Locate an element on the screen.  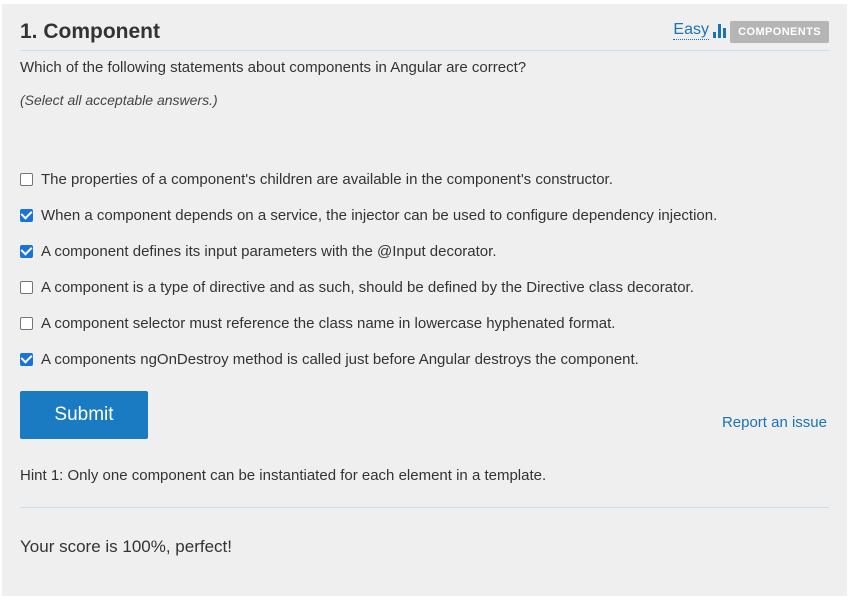
question-header: 1. Component Easy COMPONENTS is located at coordinates (424, 32).